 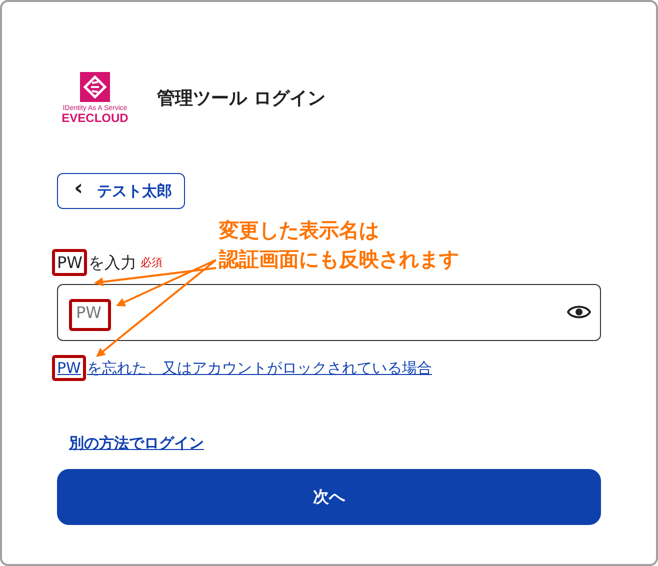 What do you see at coordinates (241, 99) in the screenshot?
I see `page-title: 管理ツール ログイン` at bounding box center [241, 99].